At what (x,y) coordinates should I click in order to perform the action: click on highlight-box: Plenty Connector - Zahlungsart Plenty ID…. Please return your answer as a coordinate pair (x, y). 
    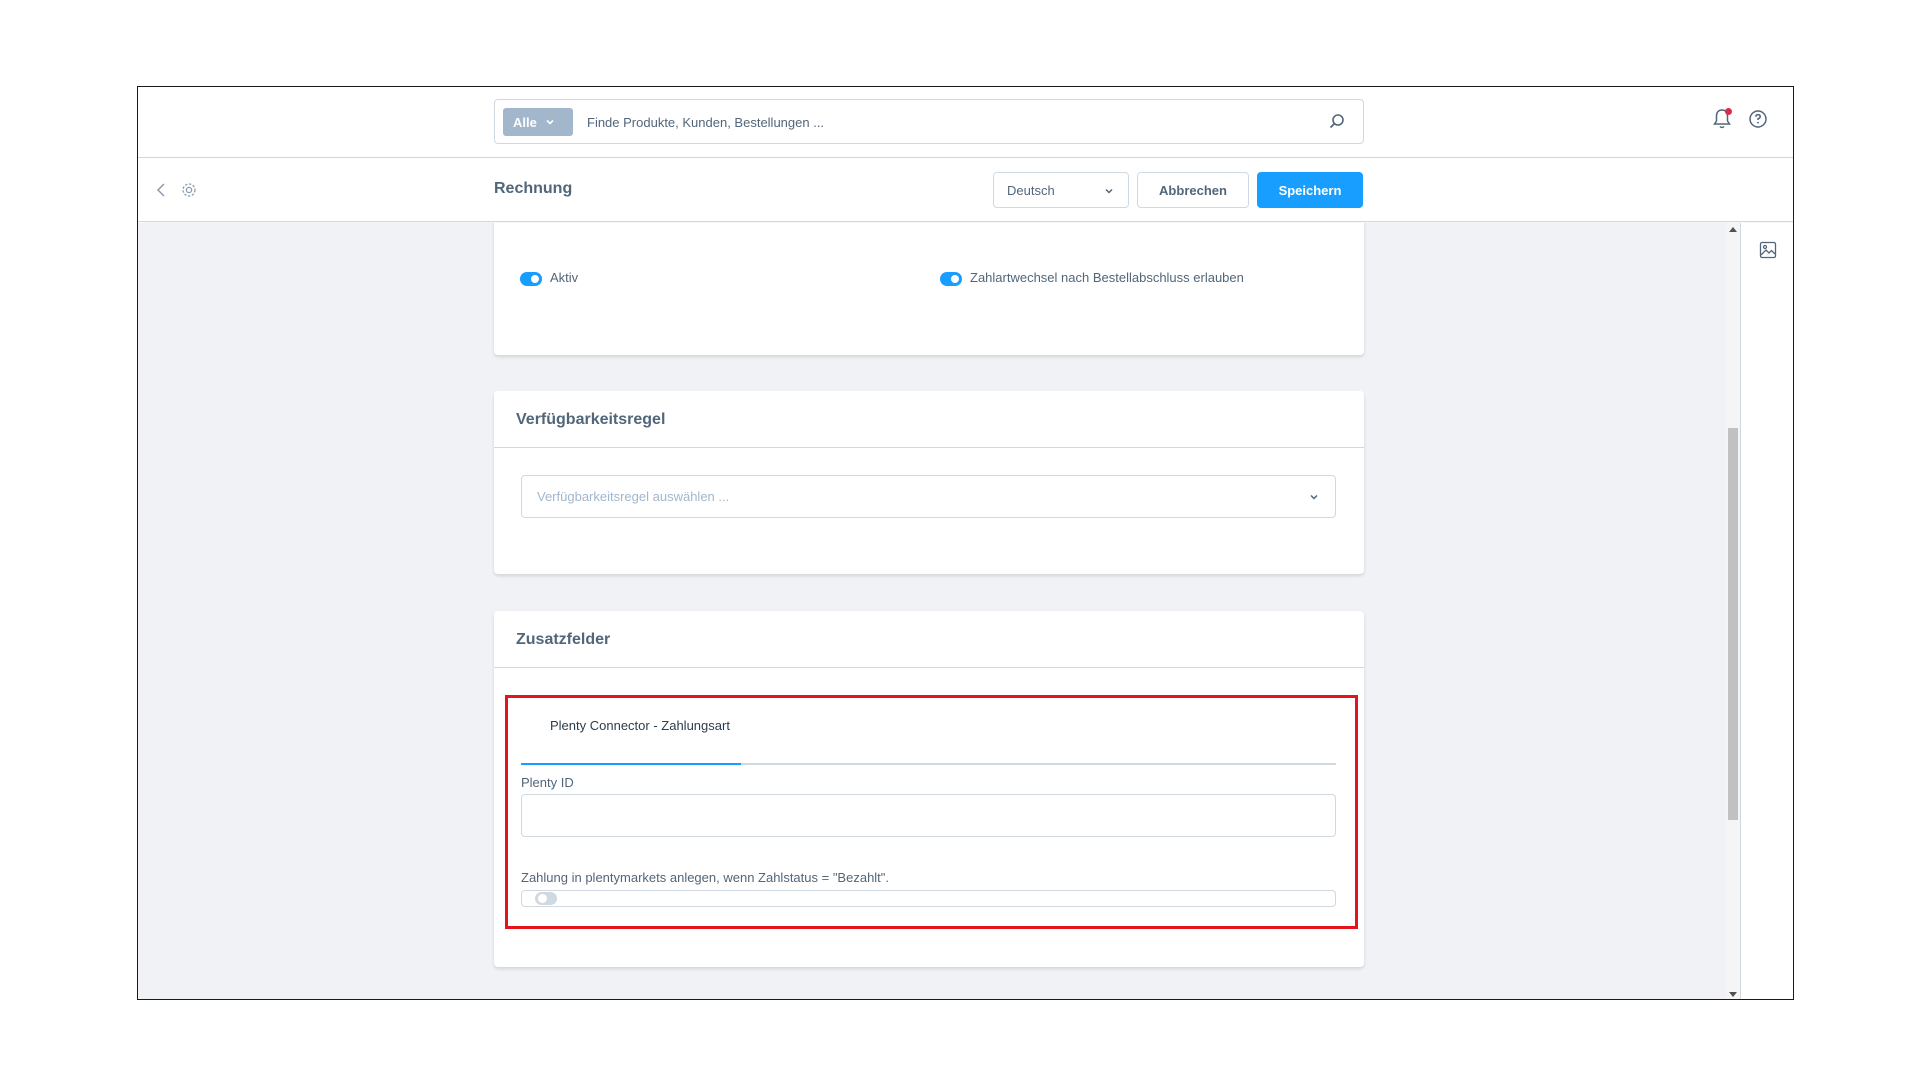
    Looking at the image, I should click on (931, 812).